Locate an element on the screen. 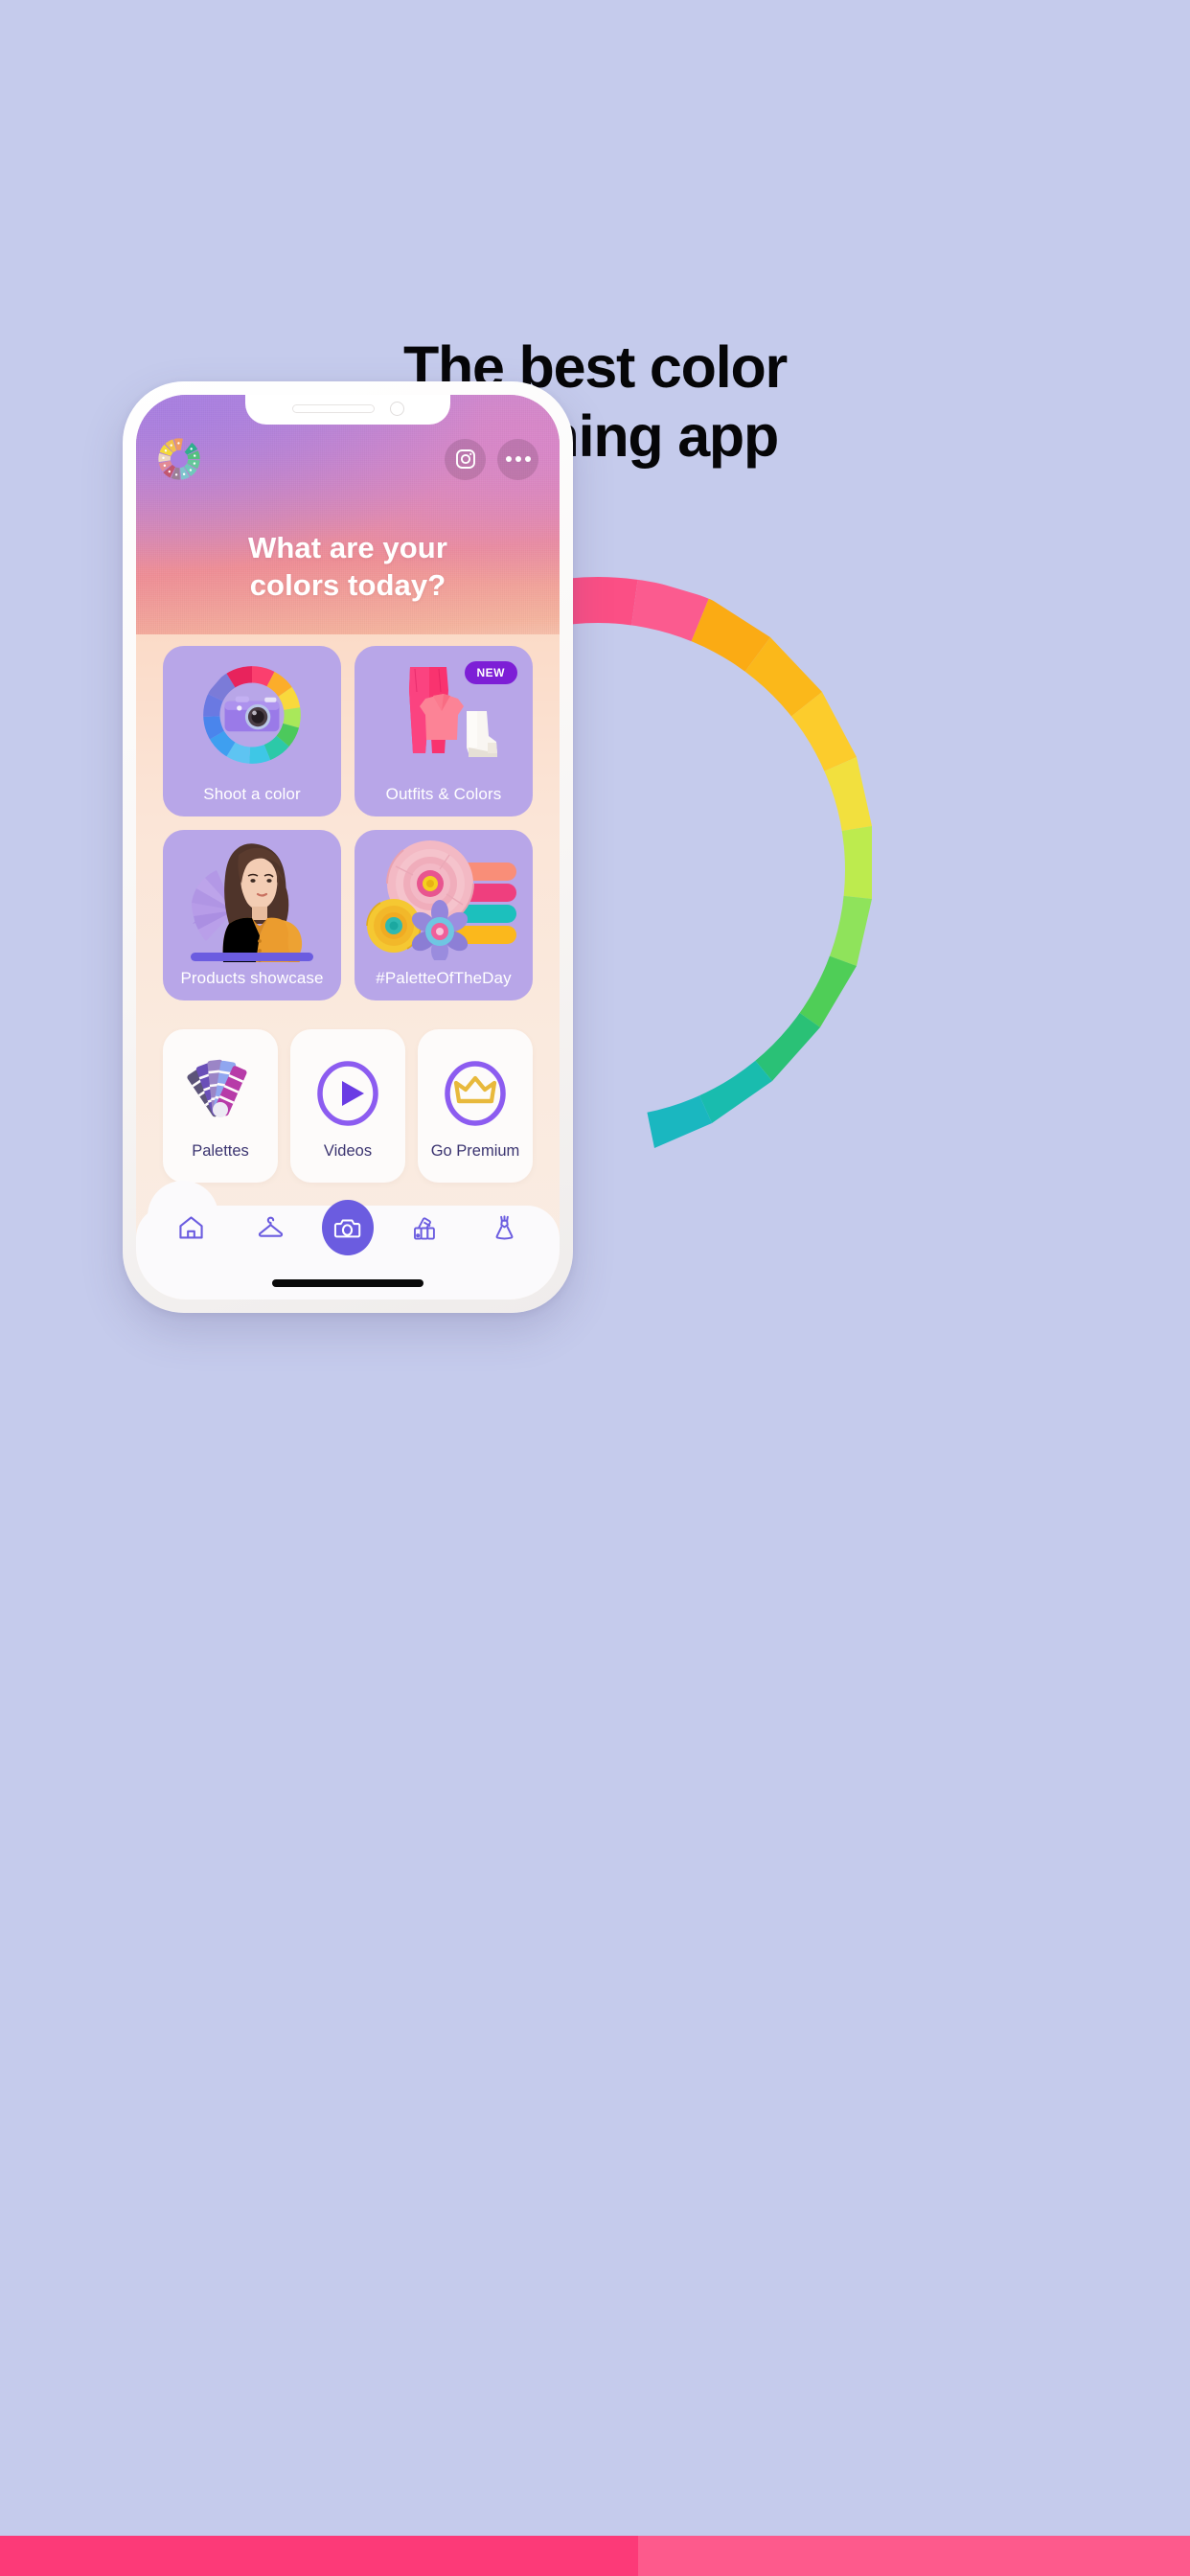  nav-item-outfits is located at coordinates (505, 1227).